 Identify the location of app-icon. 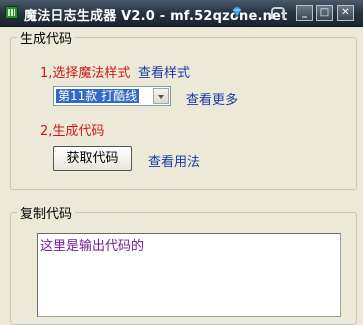
(11, 12).